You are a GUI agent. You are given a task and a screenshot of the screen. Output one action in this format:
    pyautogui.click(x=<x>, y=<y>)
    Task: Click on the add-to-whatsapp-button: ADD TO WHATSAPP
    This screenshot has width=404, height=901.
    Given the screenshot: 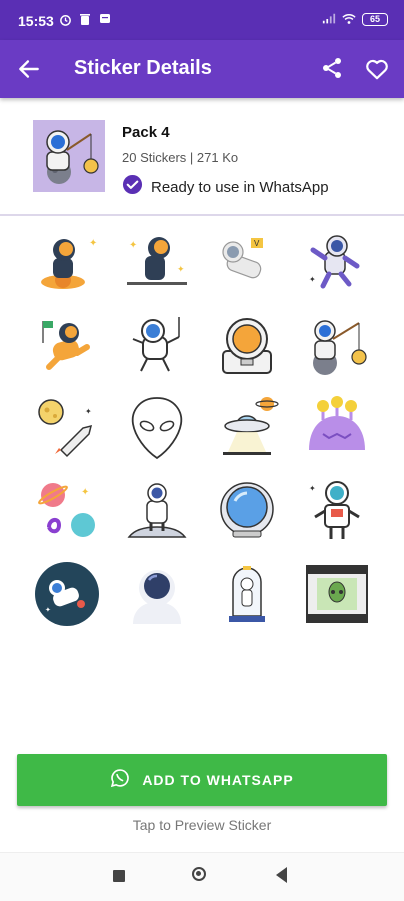 What is the action you would take?
    pyautogui.click(x=202, y=780)
    